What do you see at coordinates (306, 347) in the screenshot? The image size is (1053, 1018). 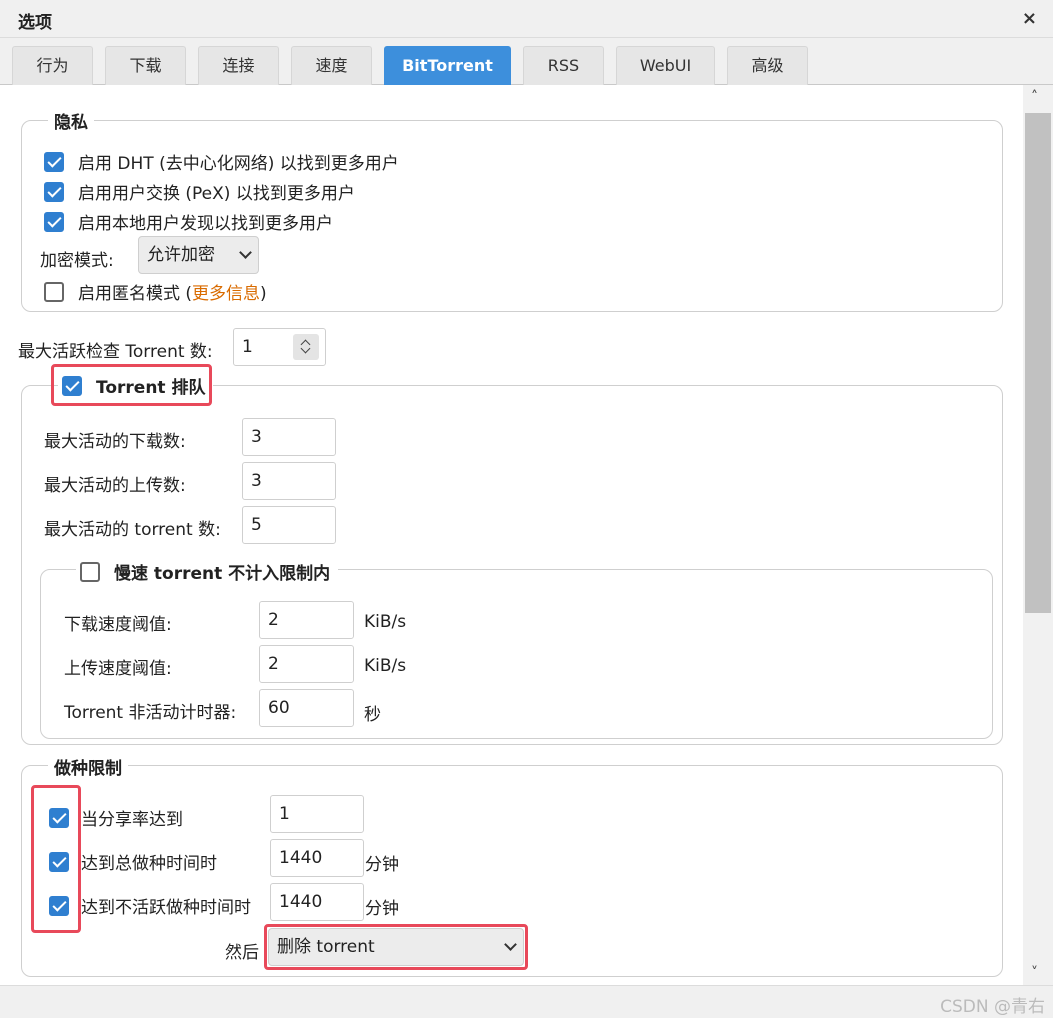 I see `spinner-arrows-icon` at bounding box center [306, 347].